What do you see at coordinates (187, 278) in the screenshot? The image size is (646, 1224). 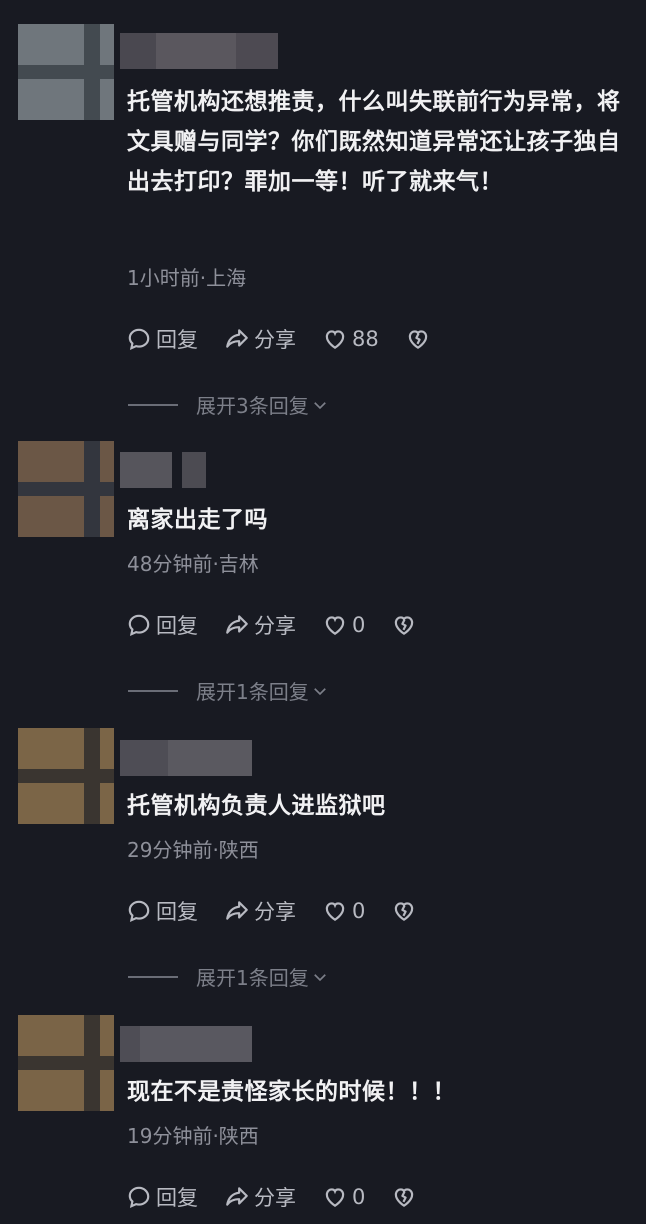 I see `comment-meta: 1小时前·上海` at bounding box center [187, 278].